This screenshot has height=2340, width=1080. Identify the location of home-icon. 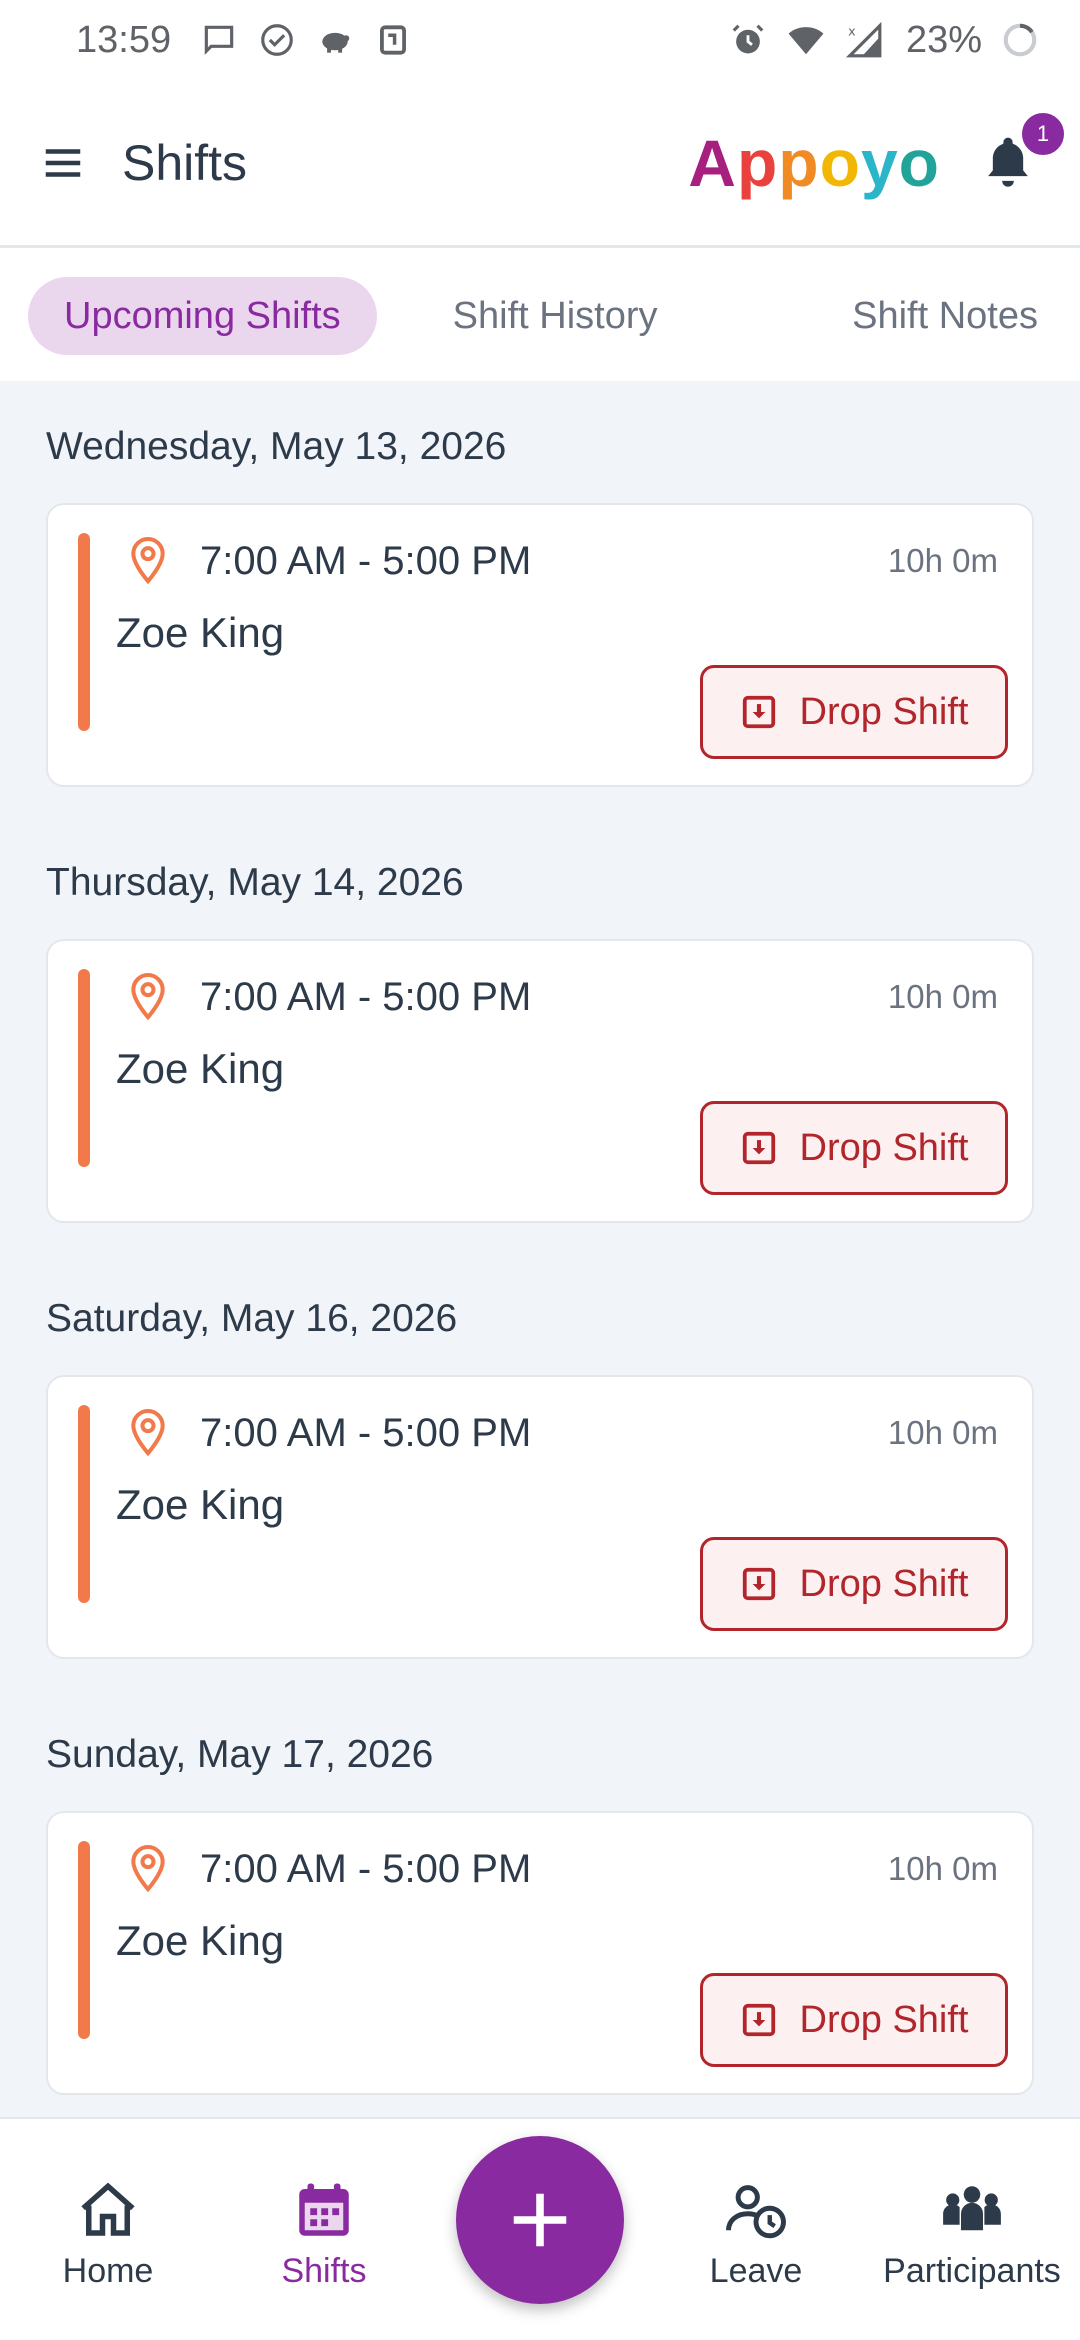
(108, 2209).